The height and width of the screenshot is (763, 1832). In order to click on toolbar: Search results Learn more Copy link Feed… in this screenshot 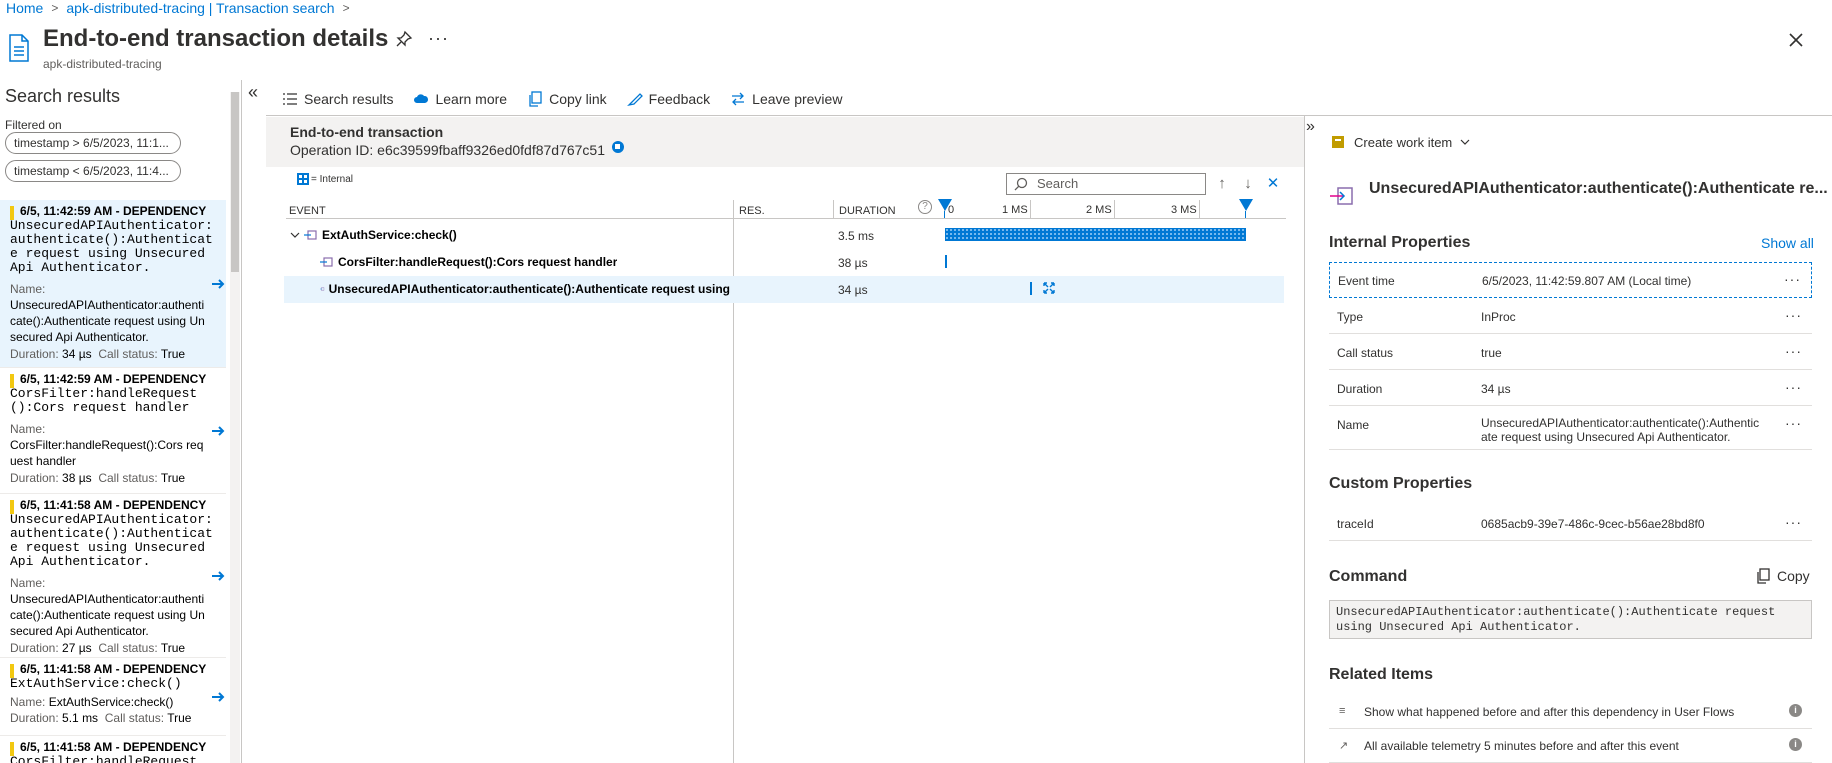, I will do `click(572, 99)`.